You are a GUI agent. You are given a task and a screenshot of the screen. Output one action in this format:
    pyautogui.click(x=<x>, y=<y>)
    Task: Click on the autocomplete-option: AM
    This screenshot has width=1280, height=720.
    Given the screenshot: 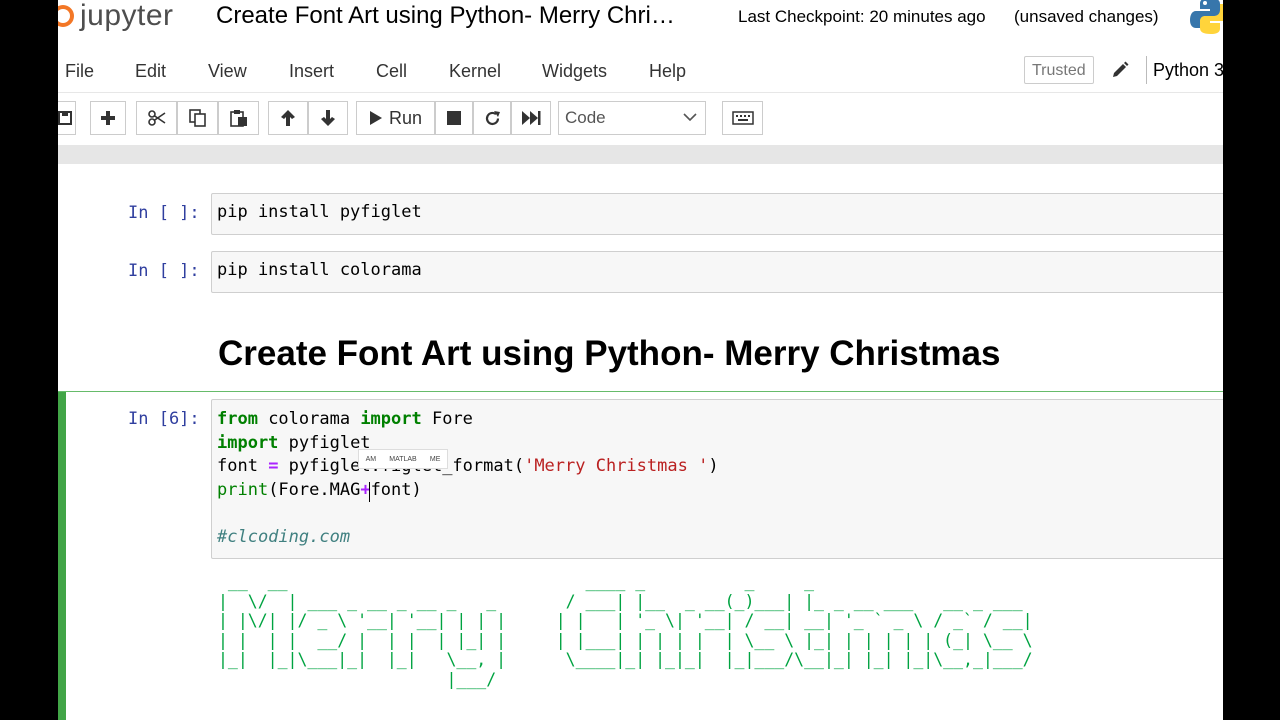 What is the action you would take?
    pyautogui.click(x=371, y=459)
    